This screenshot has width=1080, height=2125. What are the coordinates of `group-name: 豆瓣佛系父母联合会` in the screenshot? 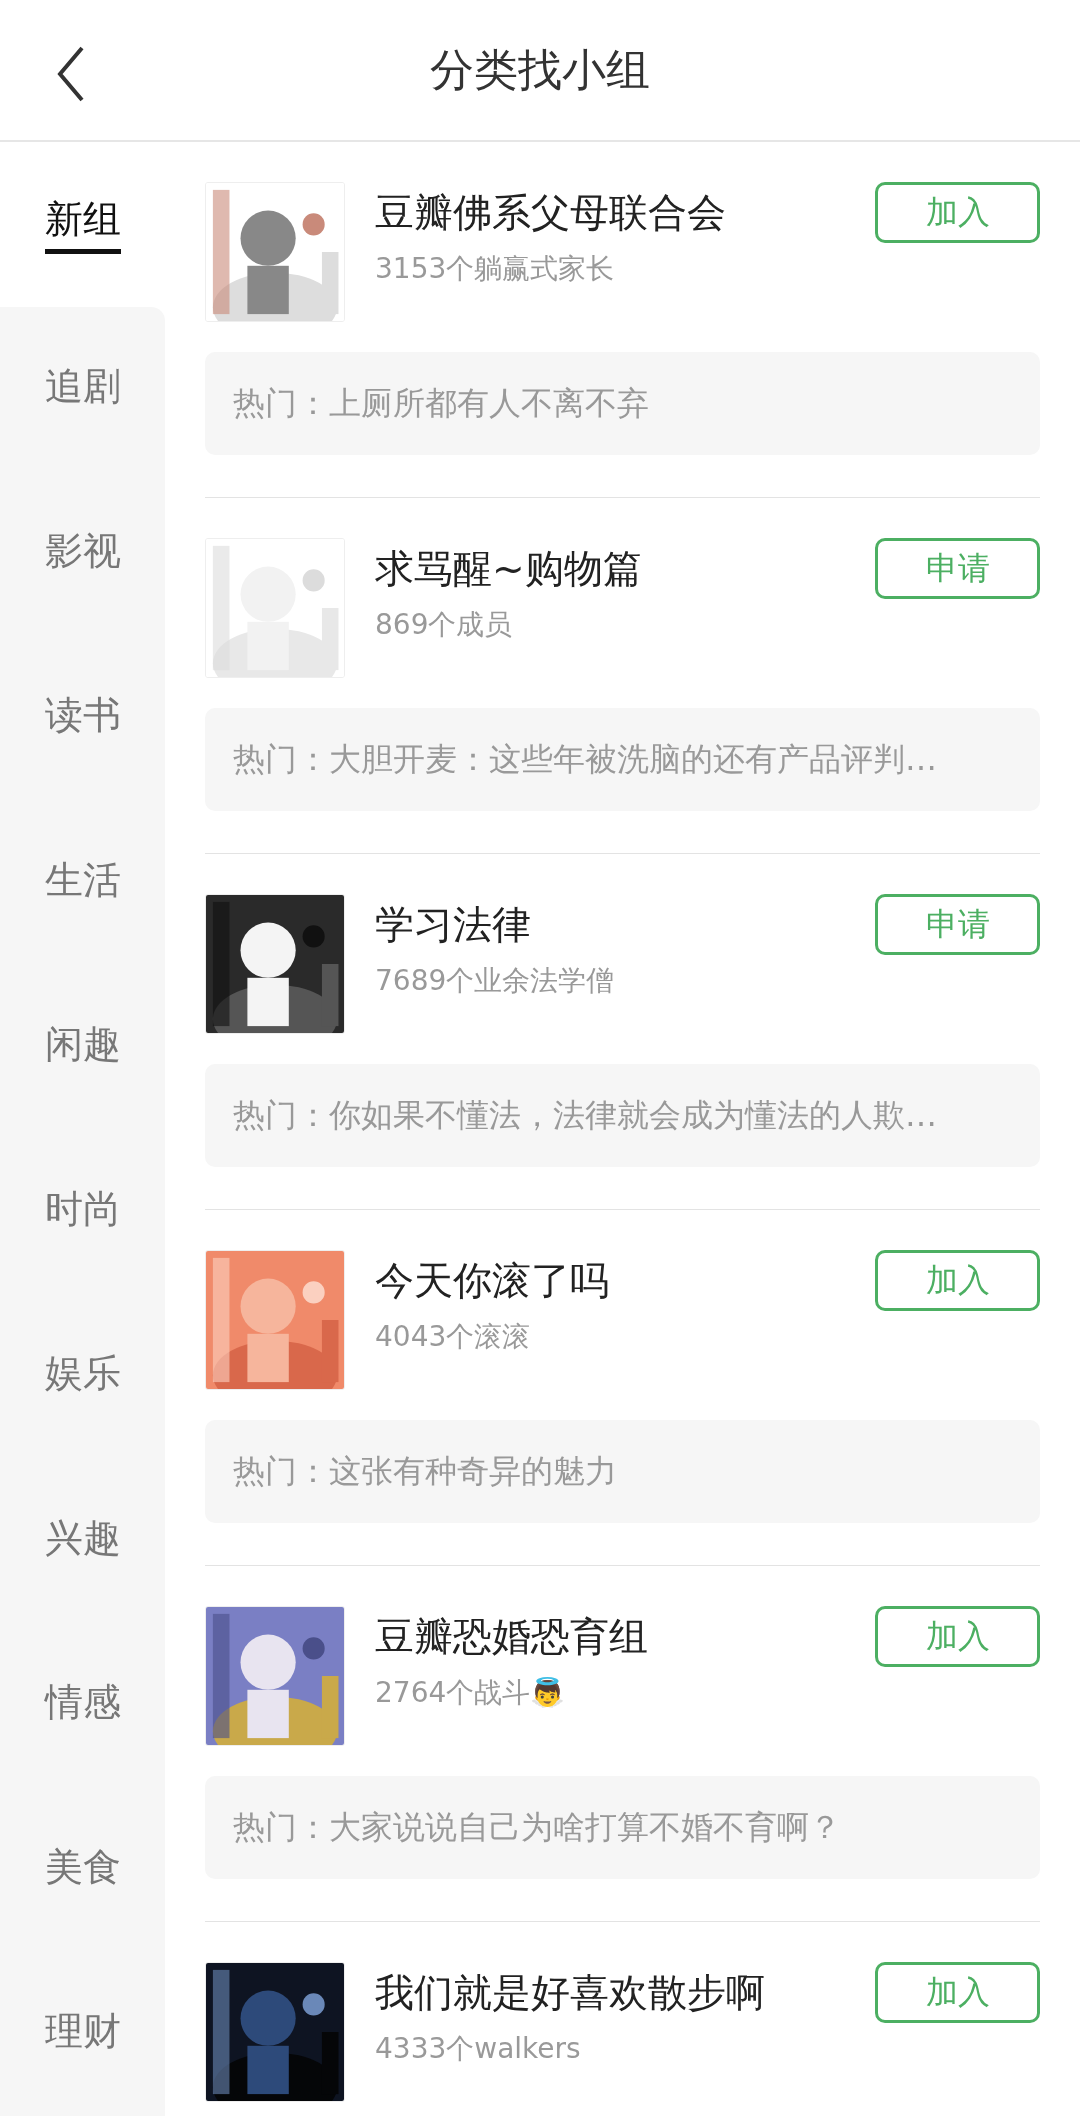 It's located at (625, 213).